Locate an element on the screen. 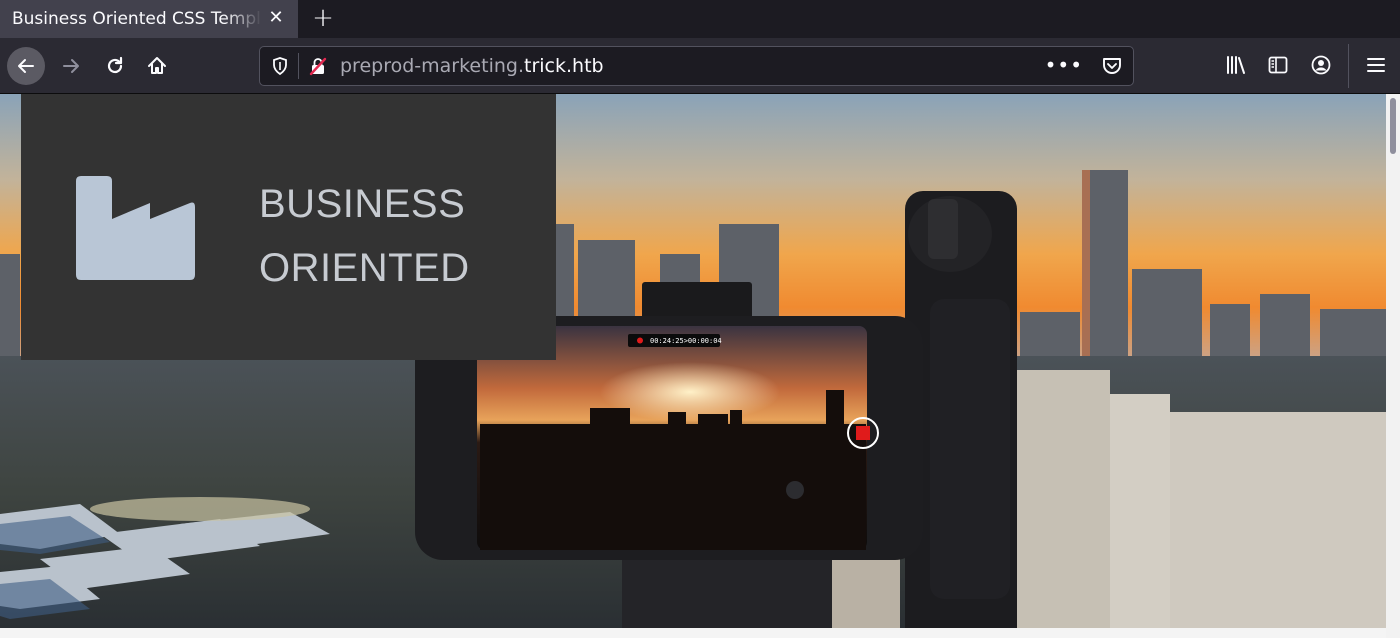 The width and height of the screenshot is (1400, 638). page-actions-more-icon: ••• is located at coordinates (1064, 65).